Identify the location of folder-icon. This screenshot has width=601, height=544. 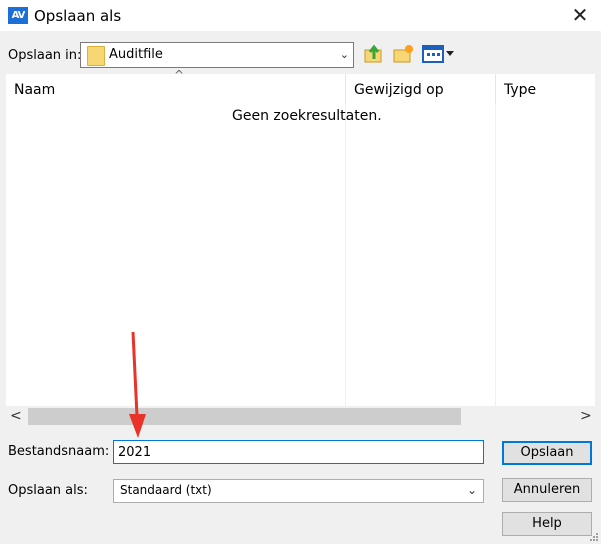
(96, 56).